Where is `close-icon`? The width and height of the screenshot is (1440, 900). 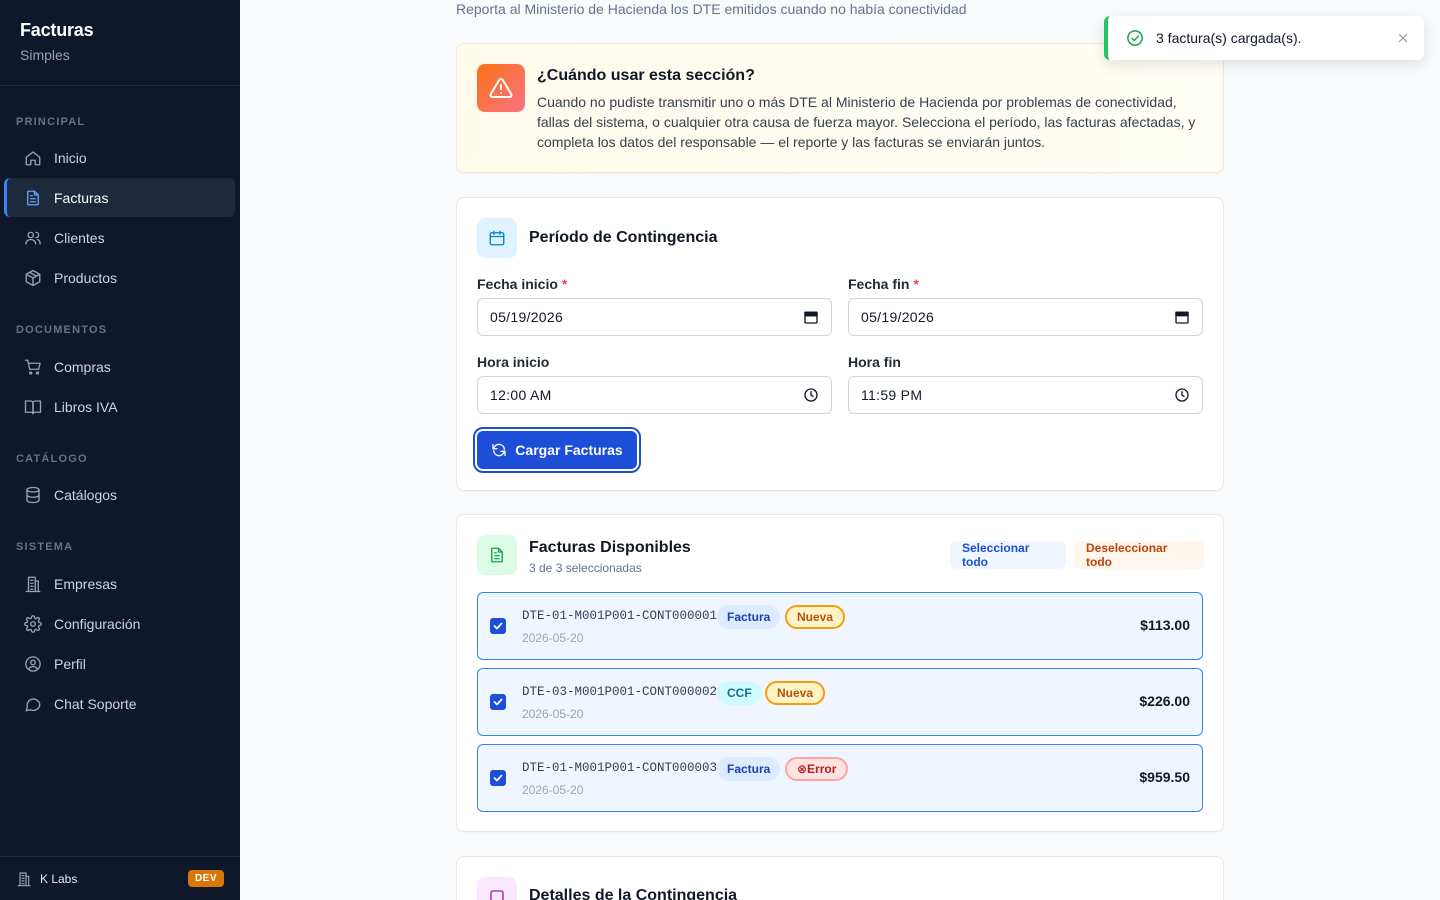 close-icon is located at coordinates (1403, 38).